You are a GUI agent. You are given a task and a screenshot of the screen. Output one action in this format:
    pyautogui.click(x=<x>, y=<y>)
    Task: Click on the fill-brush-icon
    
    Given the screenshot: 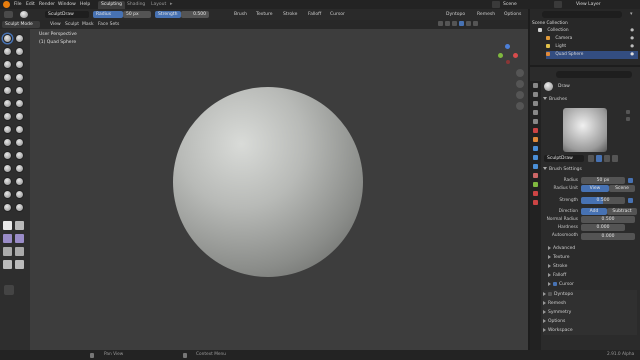 What is the action you would take?
    pyautogui.click(x=19, y=103)
    